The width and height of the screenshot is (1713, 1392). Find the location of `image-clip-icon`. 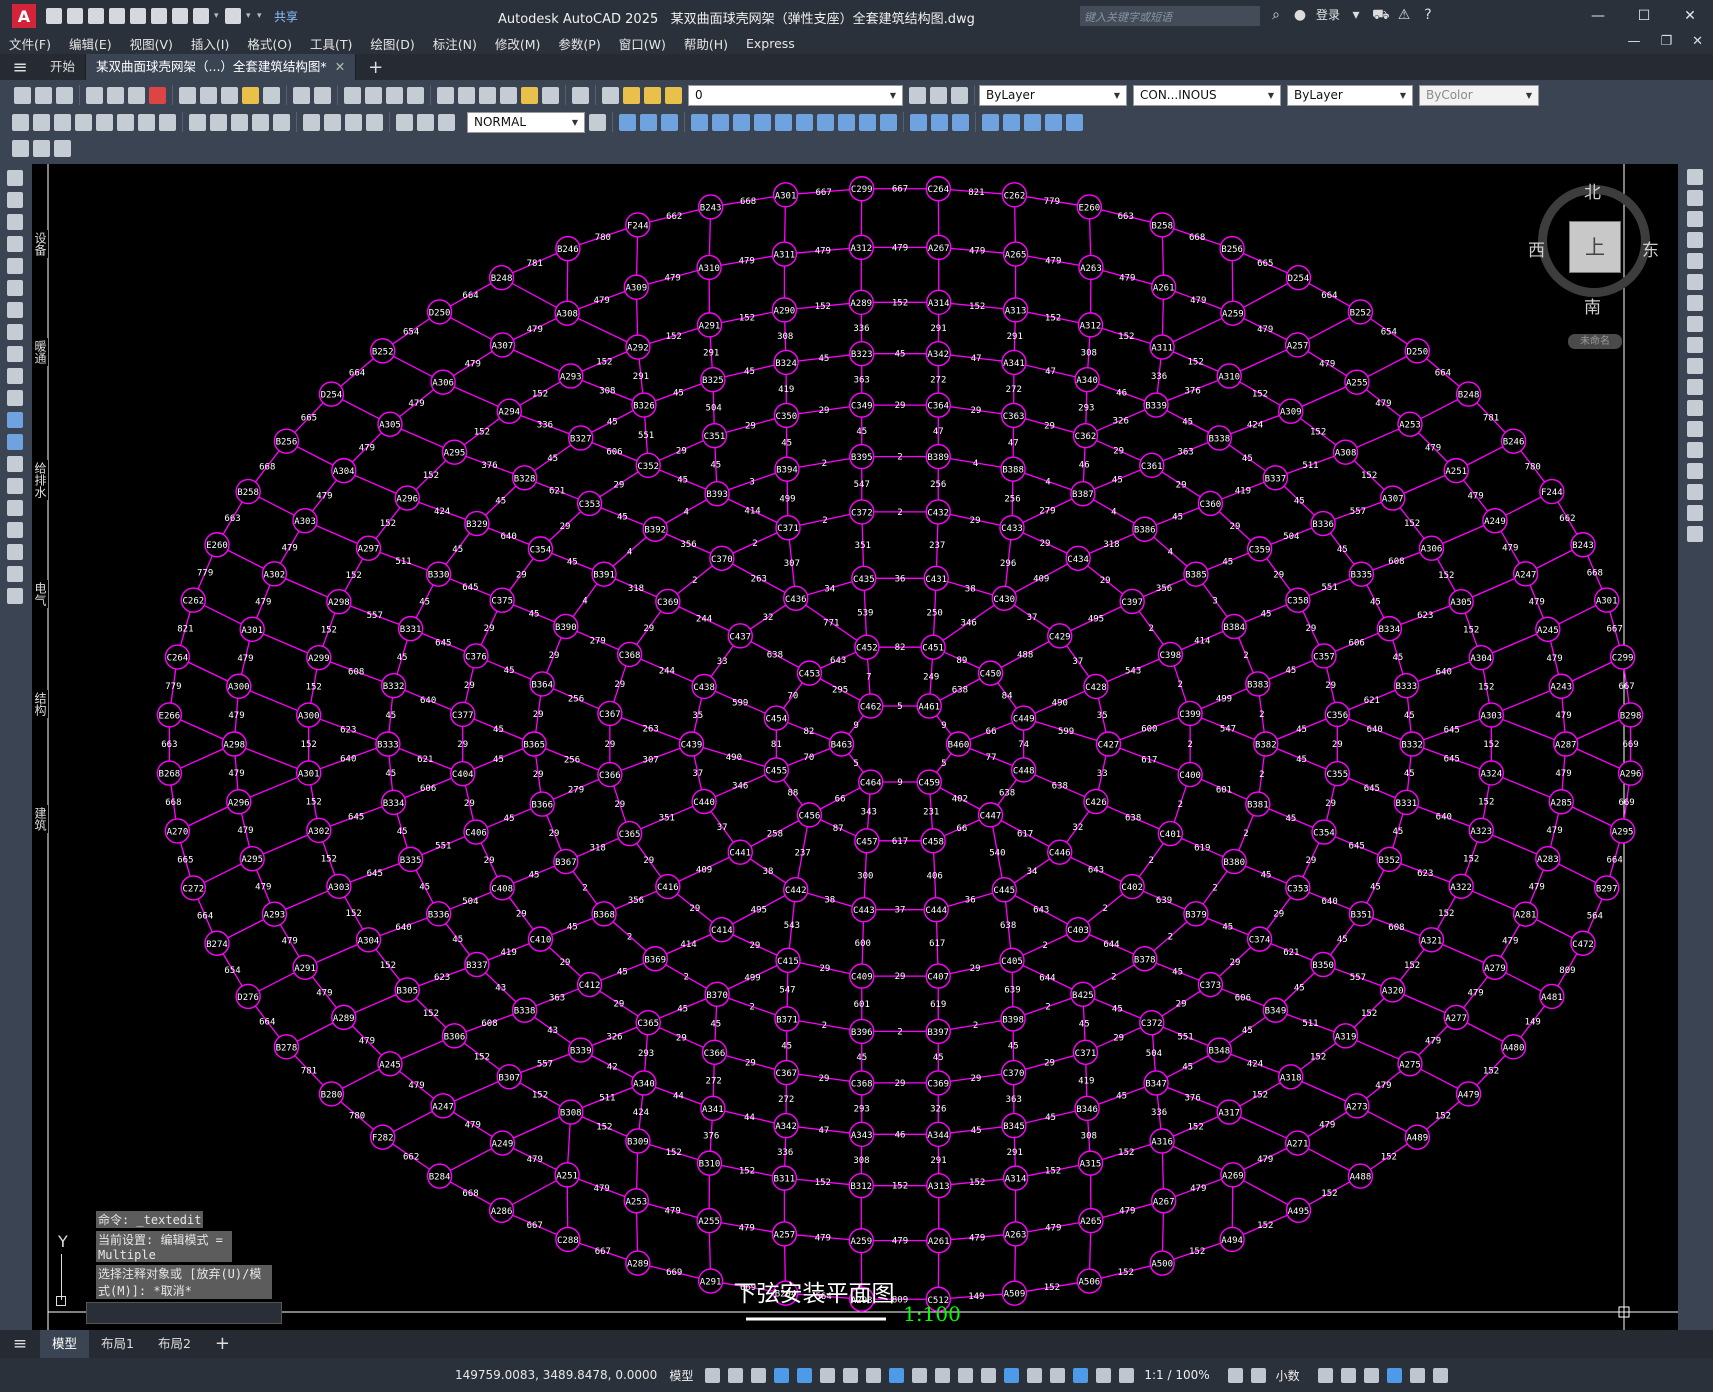

image-clip-icon is located at coordinates (41, 148).